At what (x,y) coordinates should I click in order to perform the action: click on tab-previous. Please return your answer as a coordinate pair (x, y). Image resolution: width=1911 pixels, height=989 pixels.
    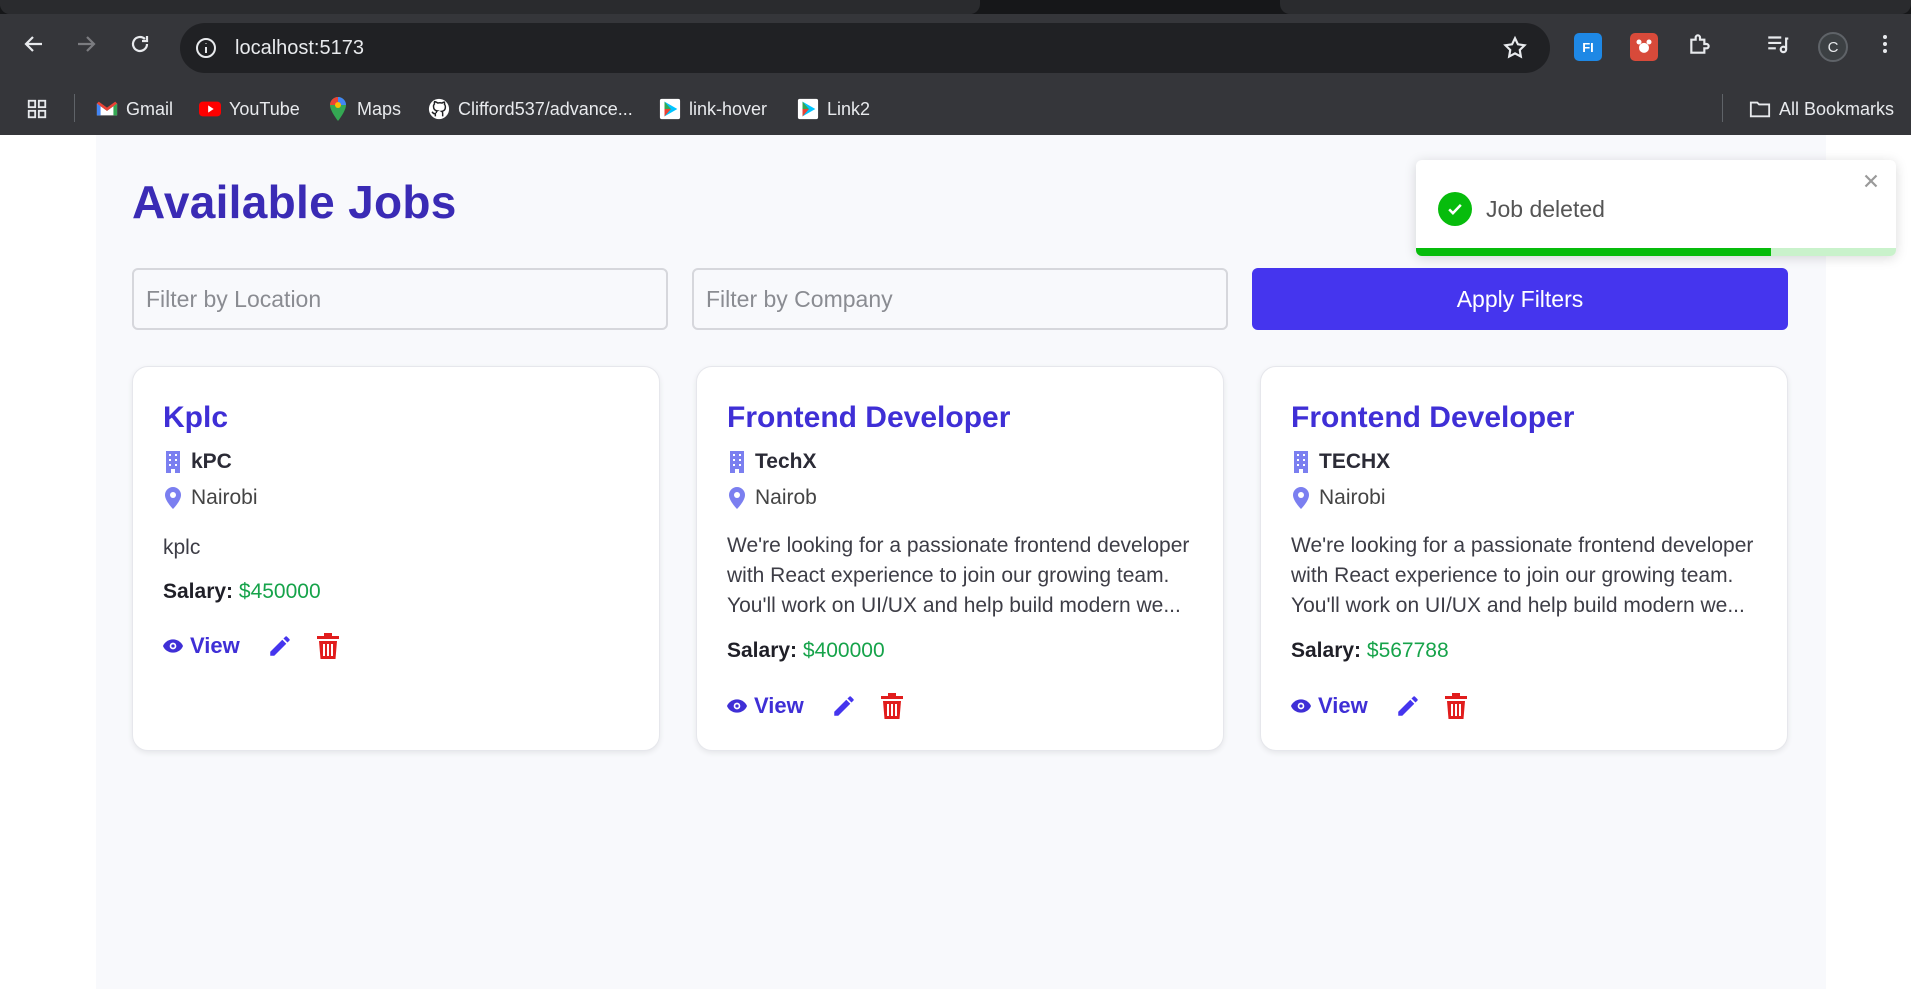
    Looking at the image, I should click on (490, 7).